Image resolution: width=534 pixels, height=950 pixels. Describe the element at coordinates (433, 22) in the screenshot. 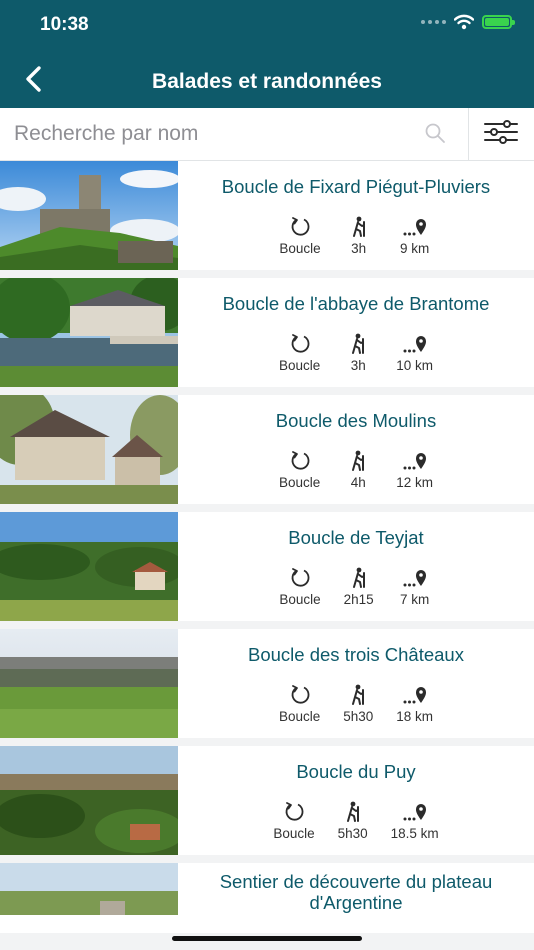

I see `signal-dots-icon` at that location.